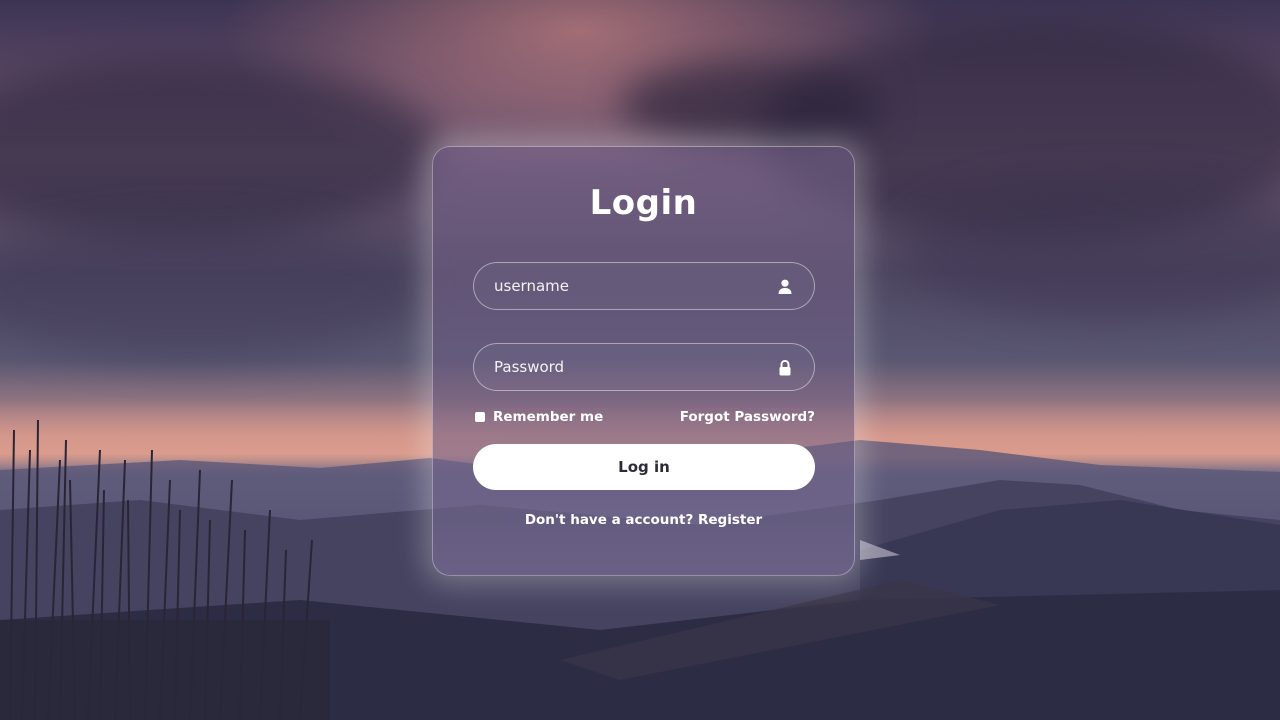 This screenshot has height=720, width=1280. What do you see at coordinates (785, 367) in the screenshot?
I see `lock-icon` at bounding box center [785, 367].